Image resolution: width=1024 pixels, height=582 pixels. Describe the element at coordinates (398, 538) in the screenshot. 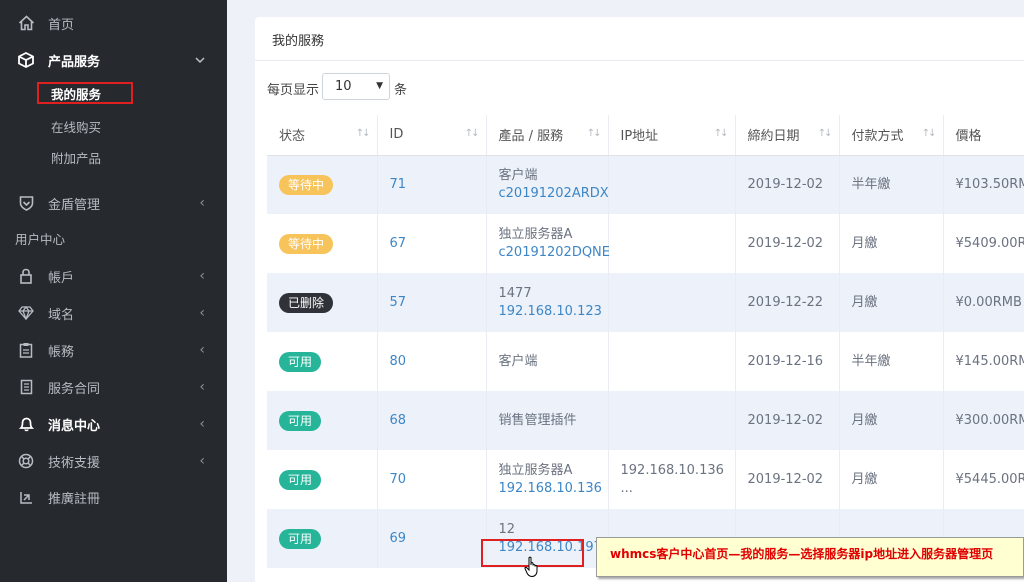

I see `service-id-link: 69` at that location.